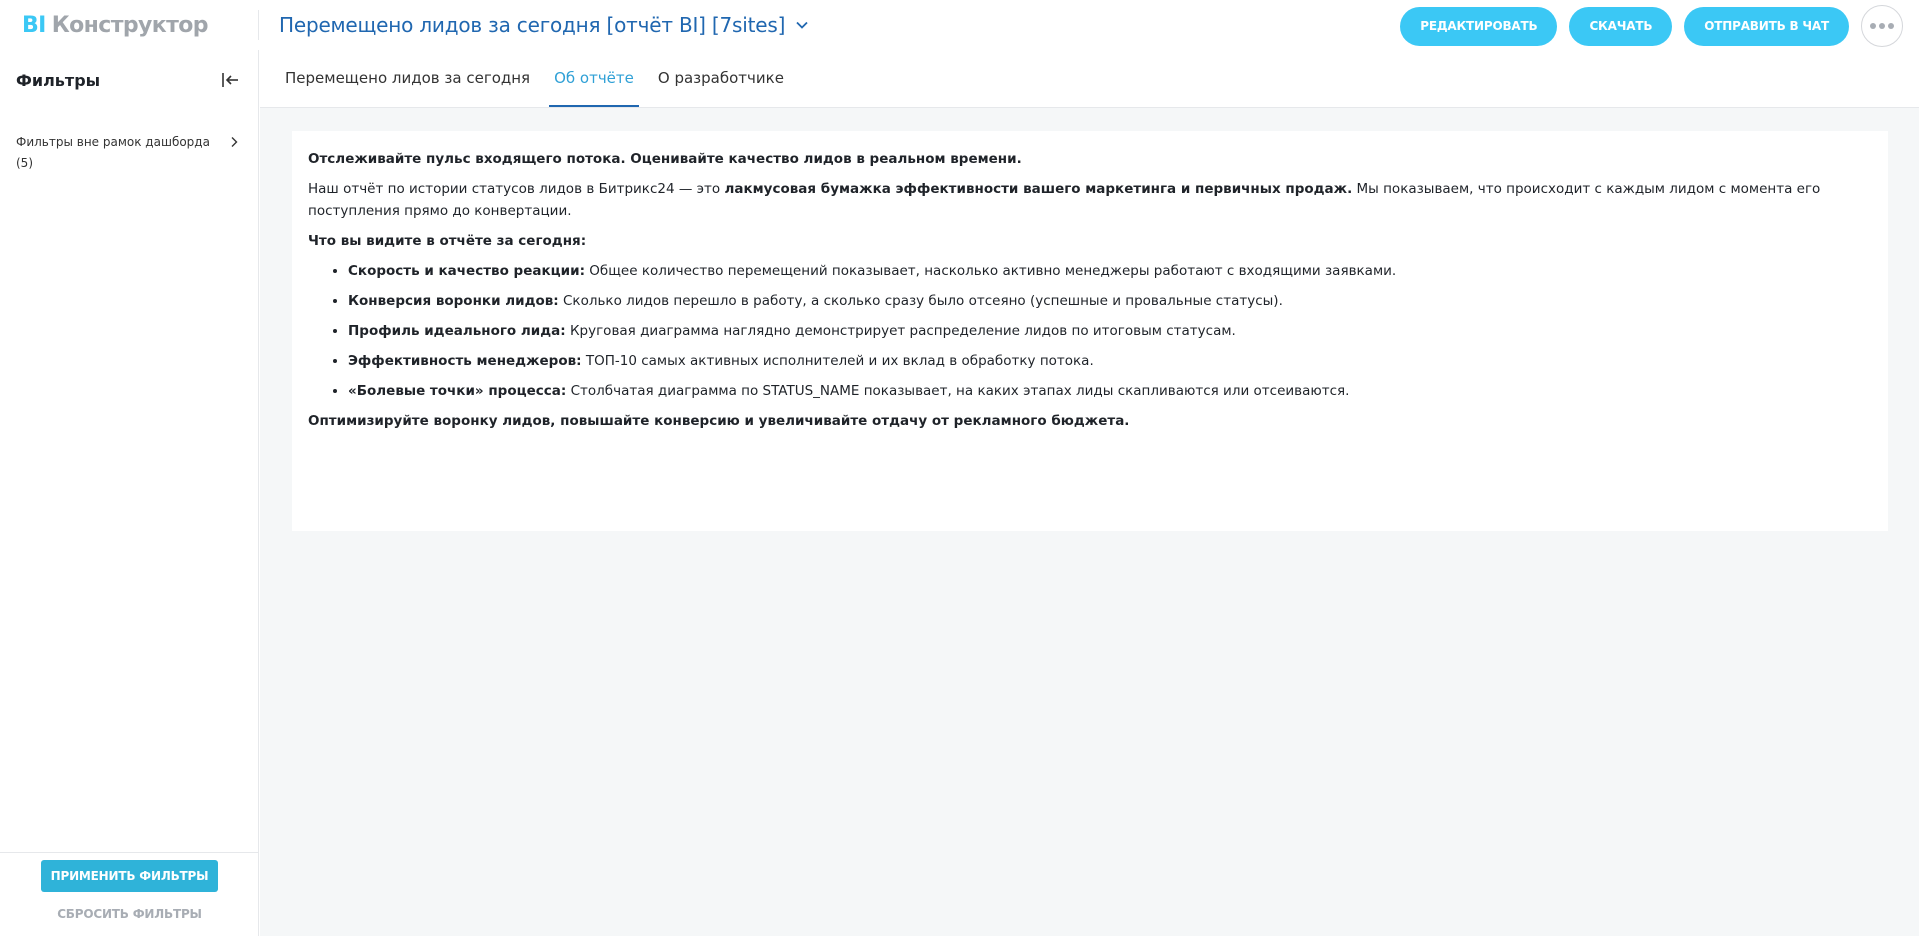 Image resolution: width=1919 pixels, height=936 pixels. I want to click on more-options-button, so click(1882, 26).